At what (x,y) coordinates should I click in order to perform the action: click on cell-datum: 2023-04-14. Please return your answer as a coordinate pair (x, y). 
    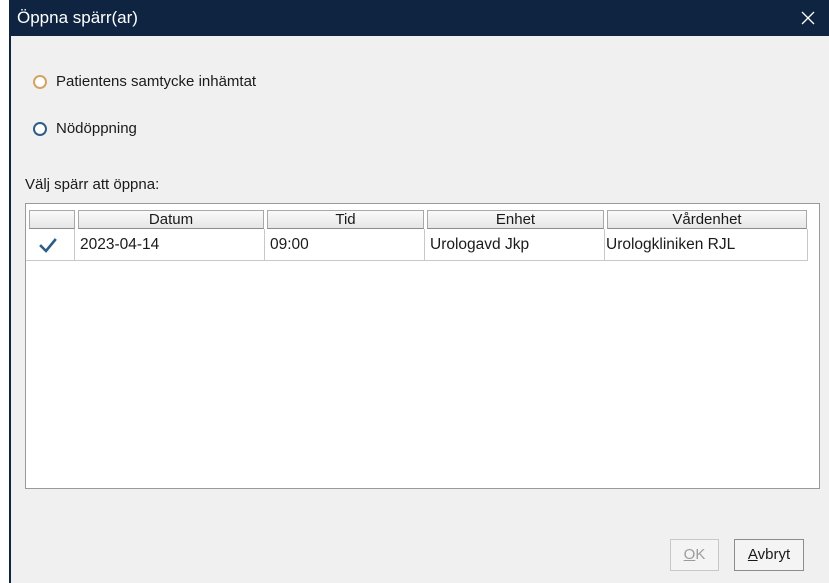
    Looking at the image, I should click on (170, 245).